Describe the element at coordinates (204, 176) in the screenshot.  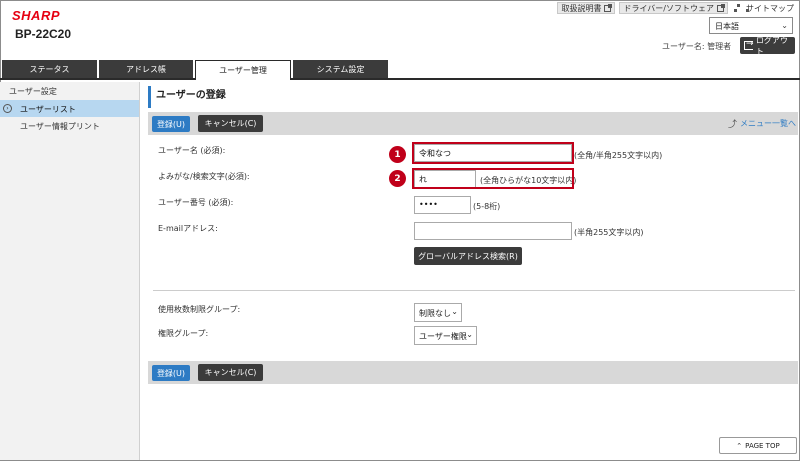
I see `yomigana-label: よみがな/検索文字(必須):` at that location.